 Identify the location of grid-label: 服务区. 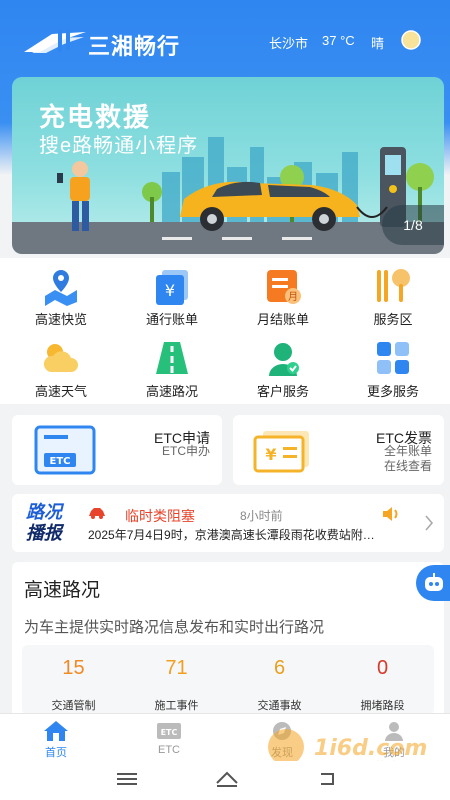
(393, 319).